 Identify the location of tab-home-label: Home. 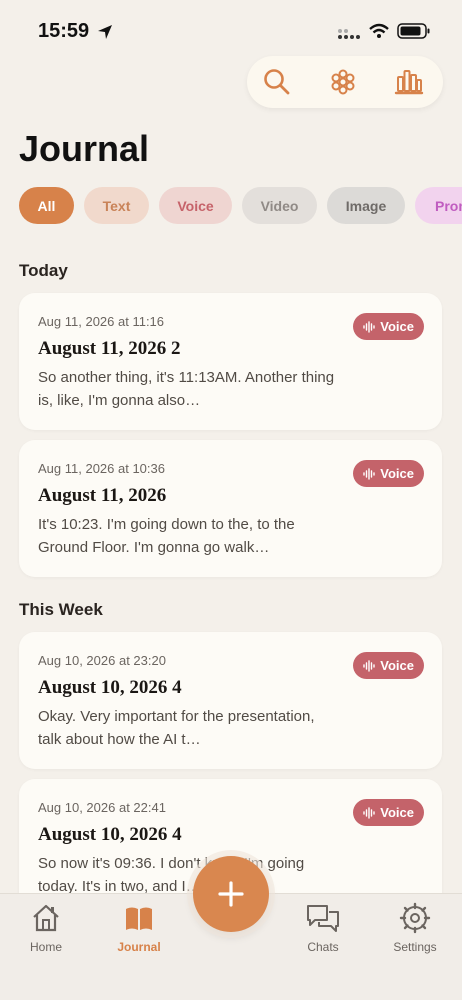
(45, 947).